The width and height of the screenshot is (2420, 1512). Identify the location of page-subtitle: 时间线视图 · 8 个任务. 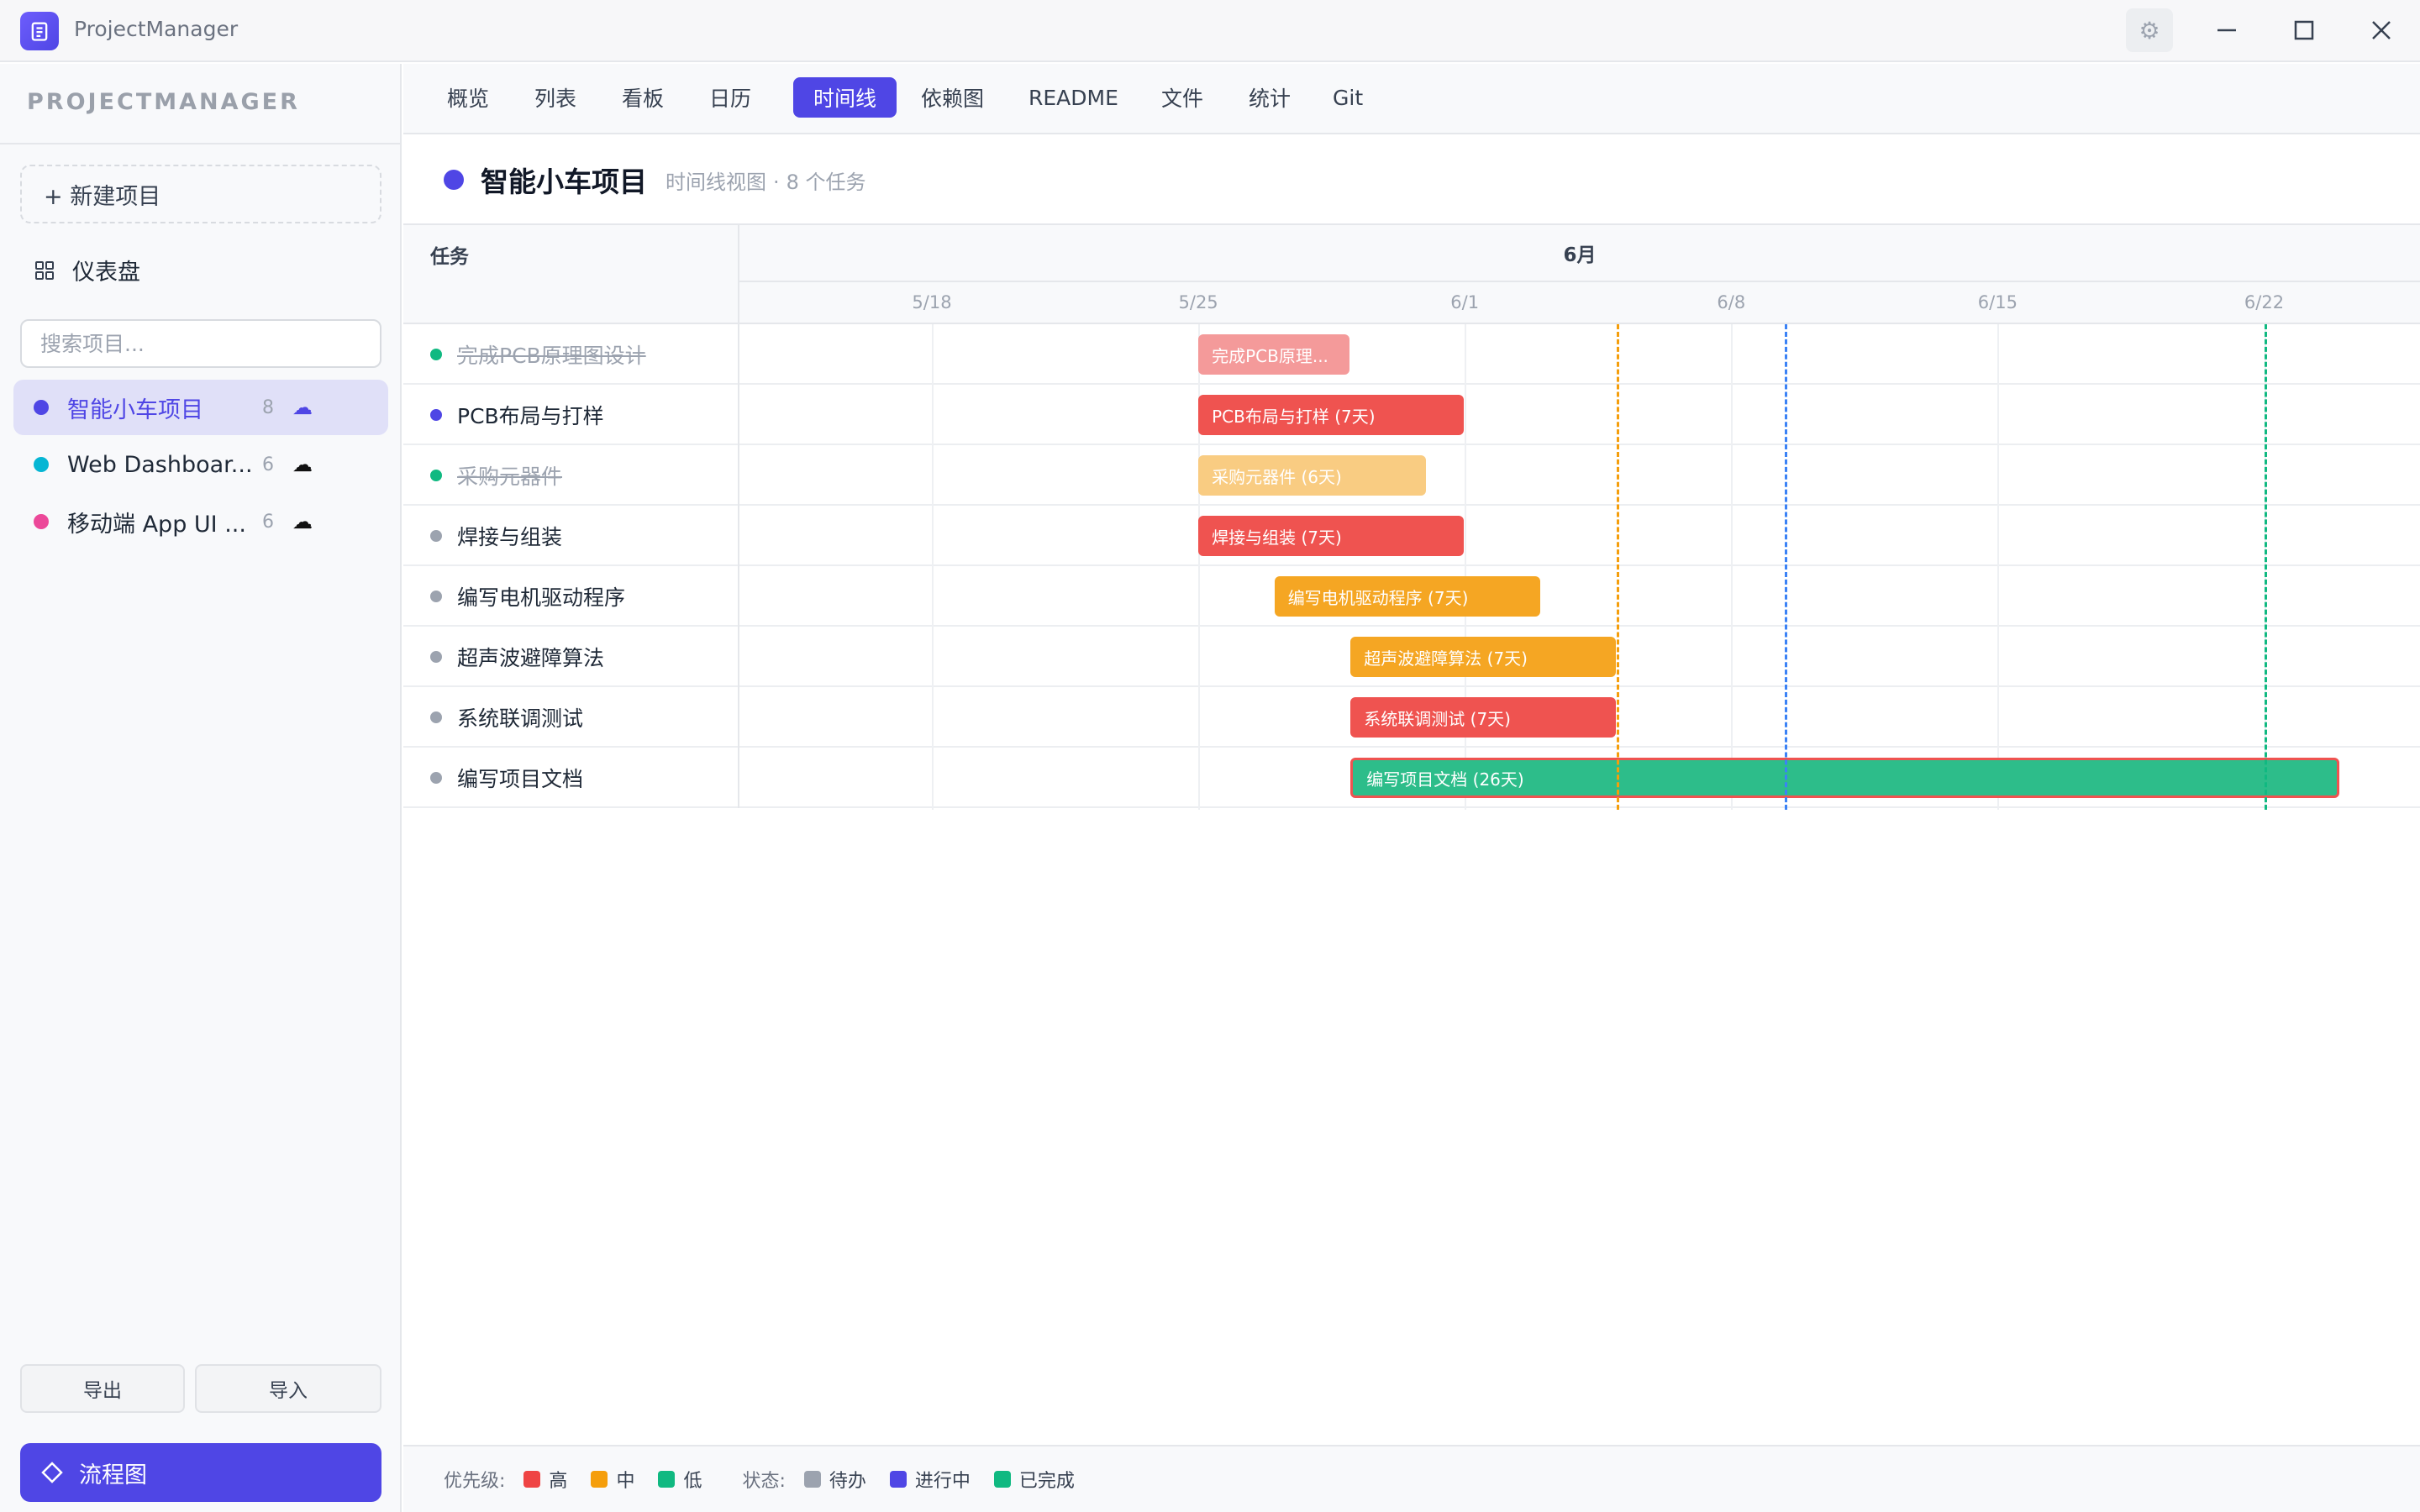
(766, 182).